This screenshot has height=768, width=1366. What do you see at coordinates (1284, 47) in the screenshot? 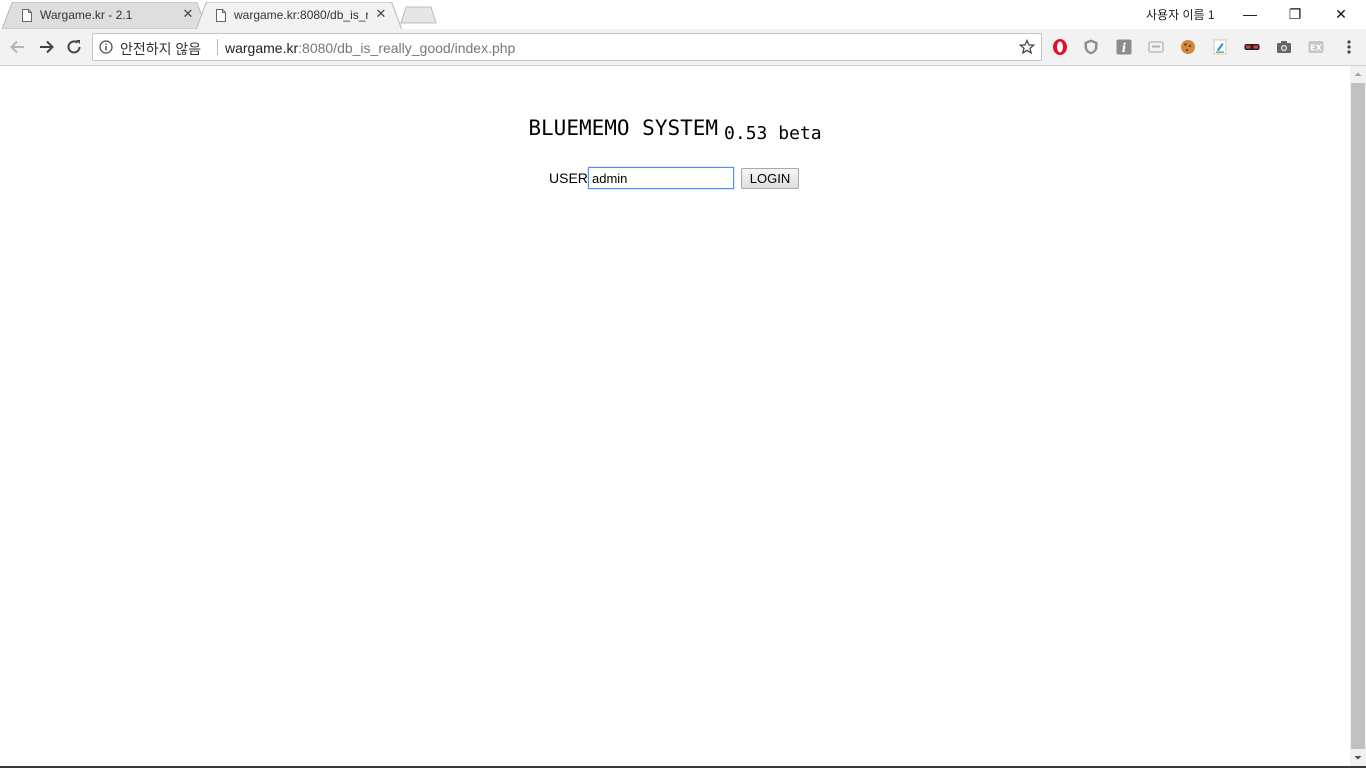
I see `camera-icon` at bounding box center [1284, 47].